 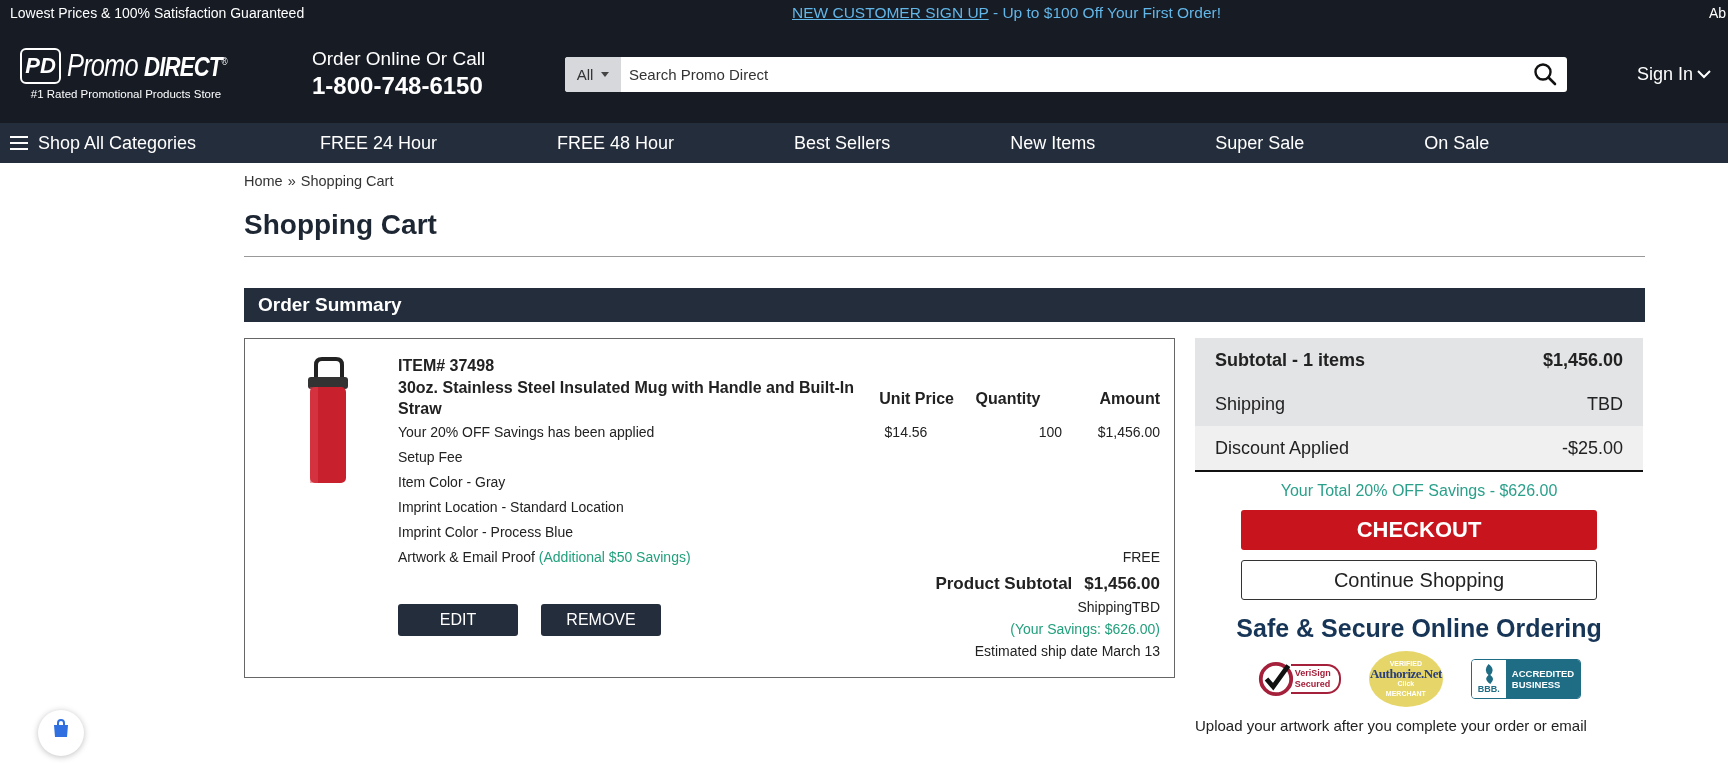 What do you see at coordinates (1118, 607) in the screenshot?
I see `shipping-text: ShippingTBD` at bounding box center [1118, 607].